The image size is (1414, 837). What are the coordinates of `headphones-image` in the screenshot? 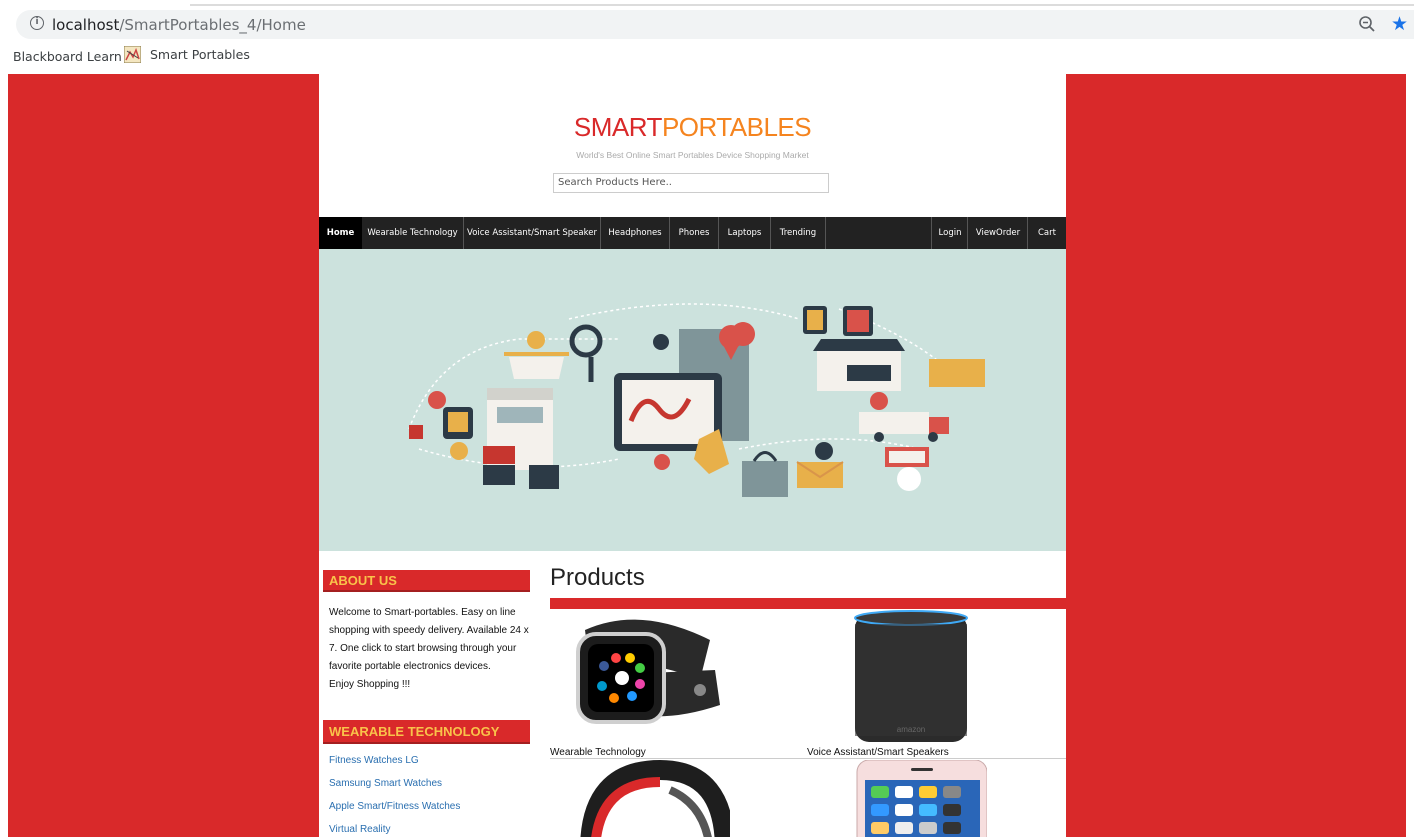 It's located at (657, 798).